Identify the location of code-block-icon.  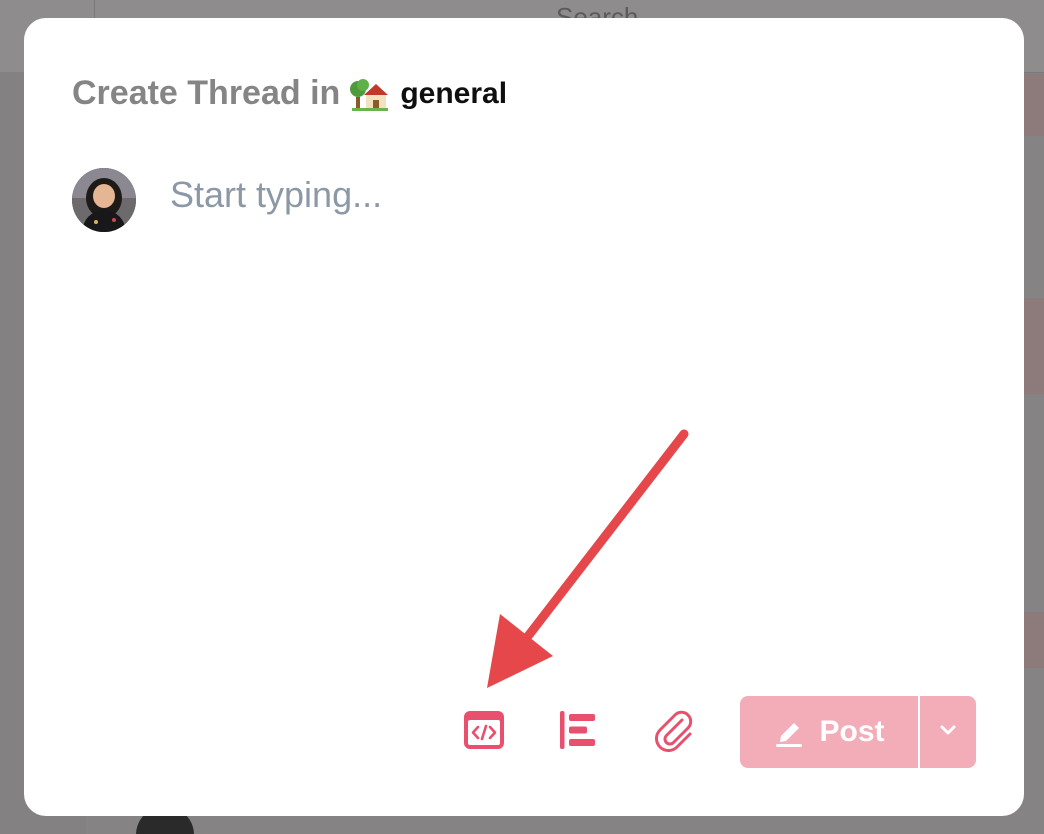
(484, 732).